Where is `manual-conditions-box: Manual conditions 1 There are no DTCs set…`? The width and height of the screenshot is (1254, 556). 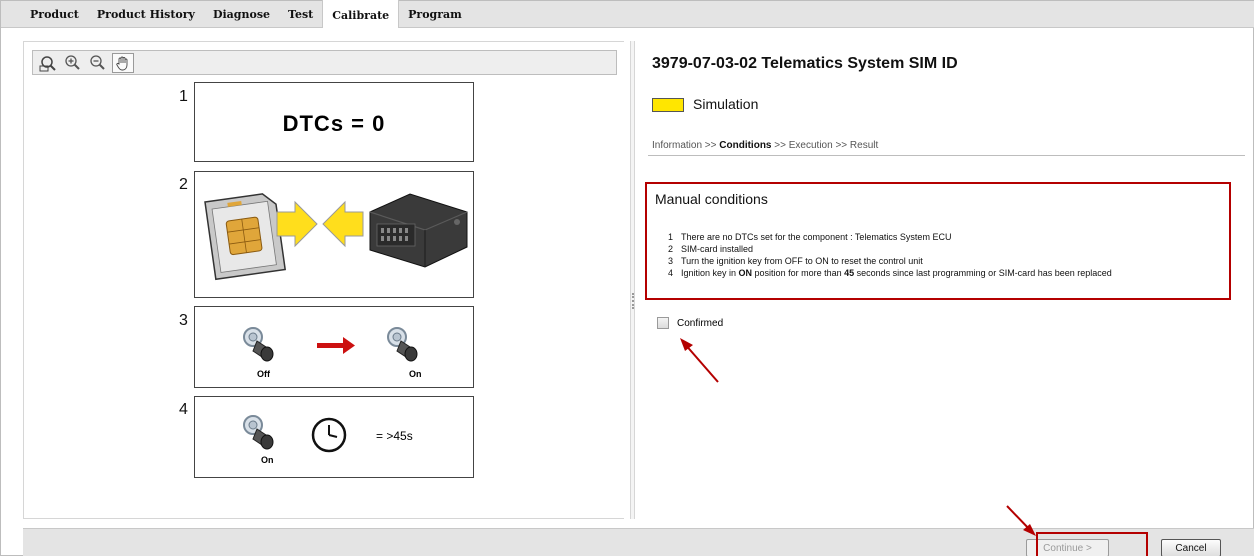
manual-conditions-box: Manual conditions 1 There are no DTCs set… is located at coordinates (938, 241).